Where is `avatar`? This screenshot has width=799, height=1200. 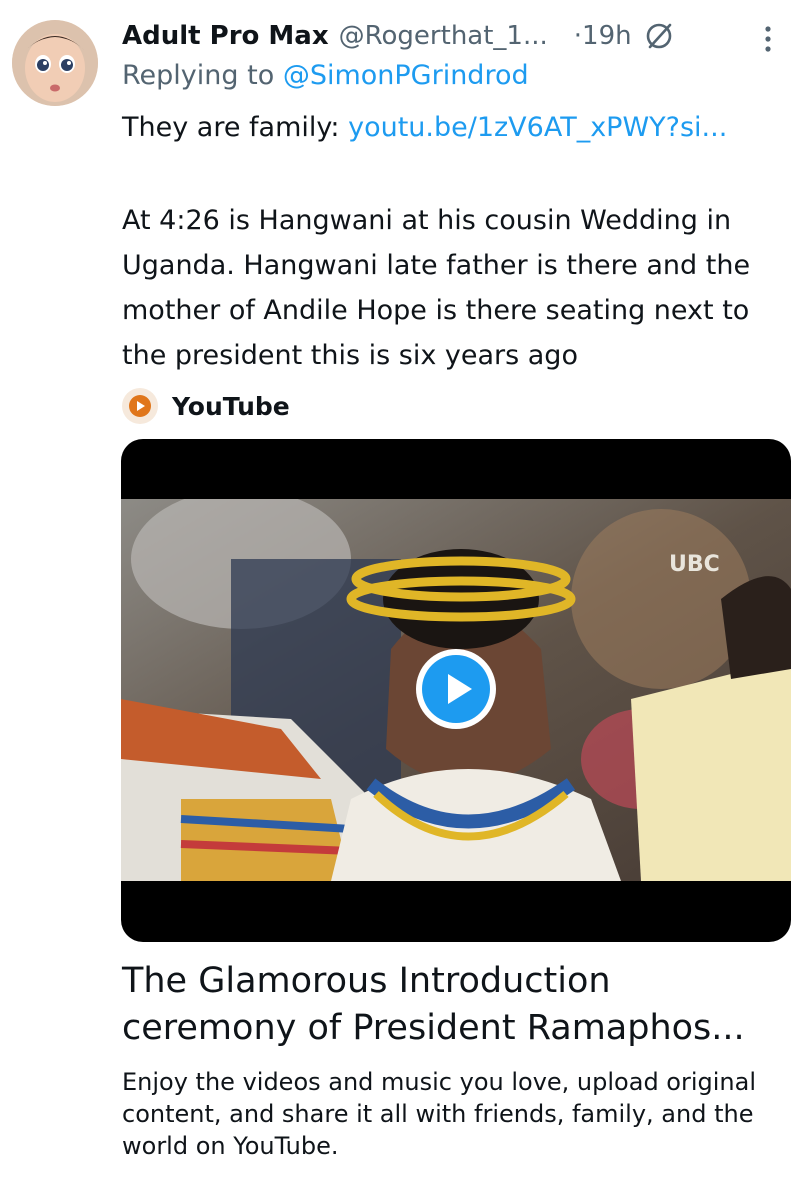 avatar is located at coordinates (55, 63).